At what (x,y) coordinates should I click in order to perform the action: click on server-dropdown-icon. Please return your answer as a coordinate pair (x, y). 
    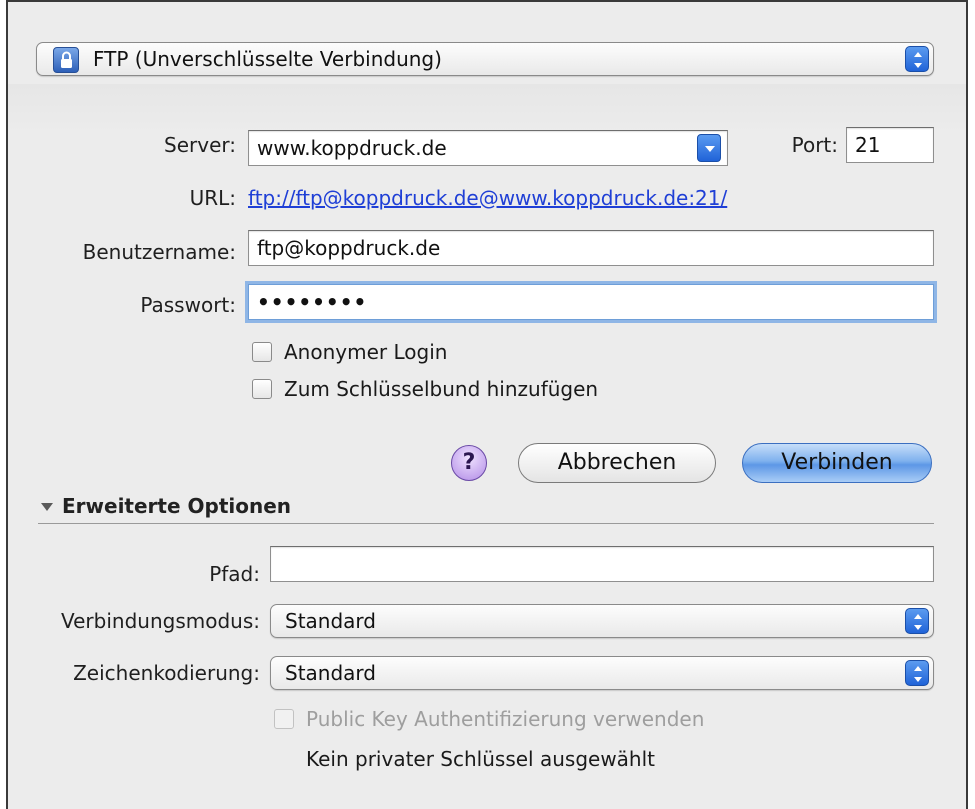
    Looking at the image, I should click on (709, 148).